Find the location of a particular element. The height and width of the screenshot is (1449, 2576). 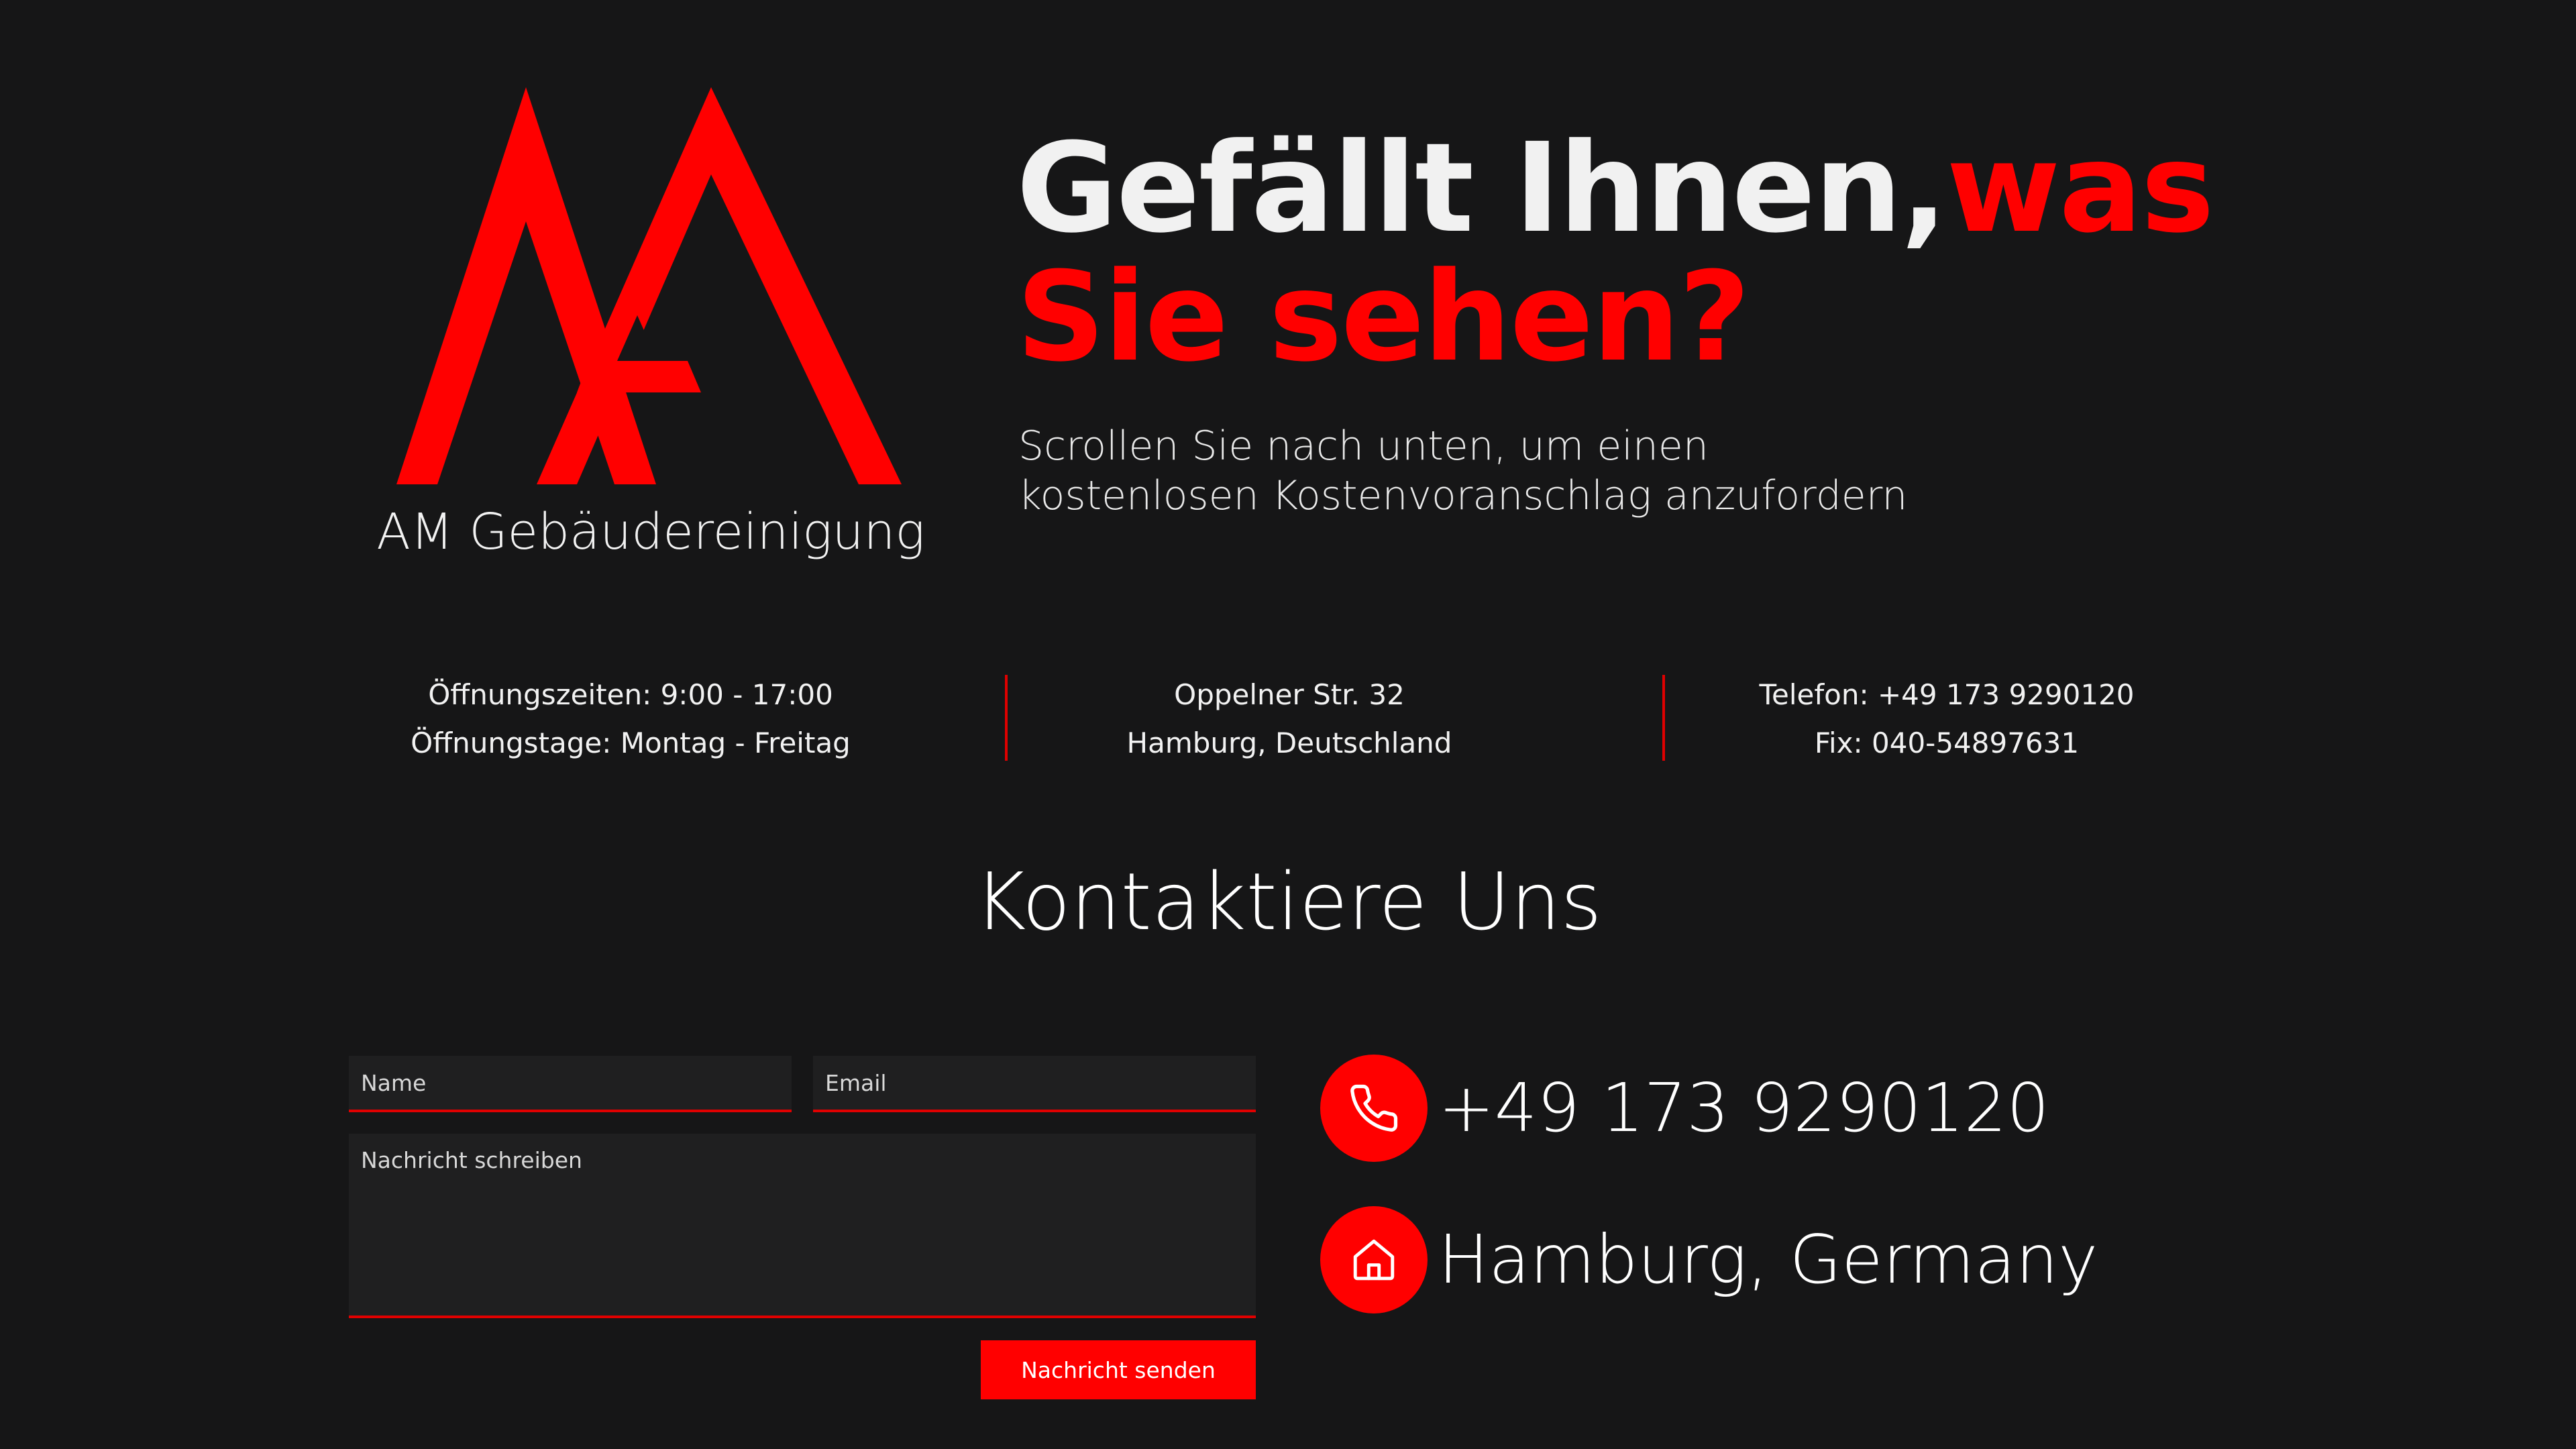

phone-icon is located at coordinates (1374, 1108).